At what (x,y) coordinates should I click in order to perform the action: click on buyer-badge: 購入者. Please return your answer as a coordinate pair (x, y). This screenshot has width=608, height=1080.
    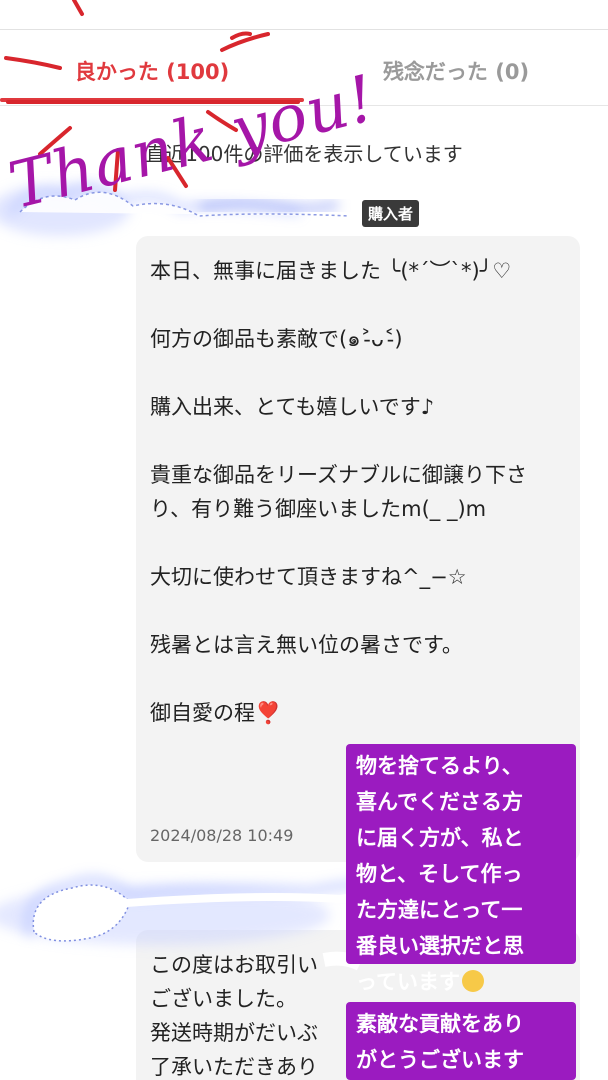
    Looking at the image, I should click on (391, 213).